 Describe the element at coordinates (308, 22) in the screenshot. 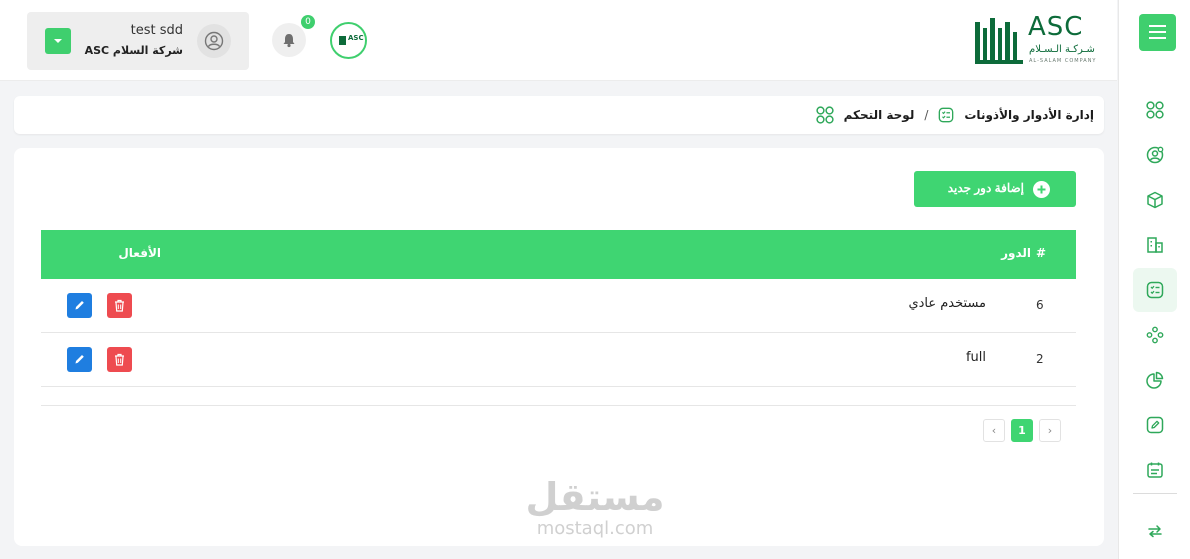

I see `notification-badge: 0` at that location.